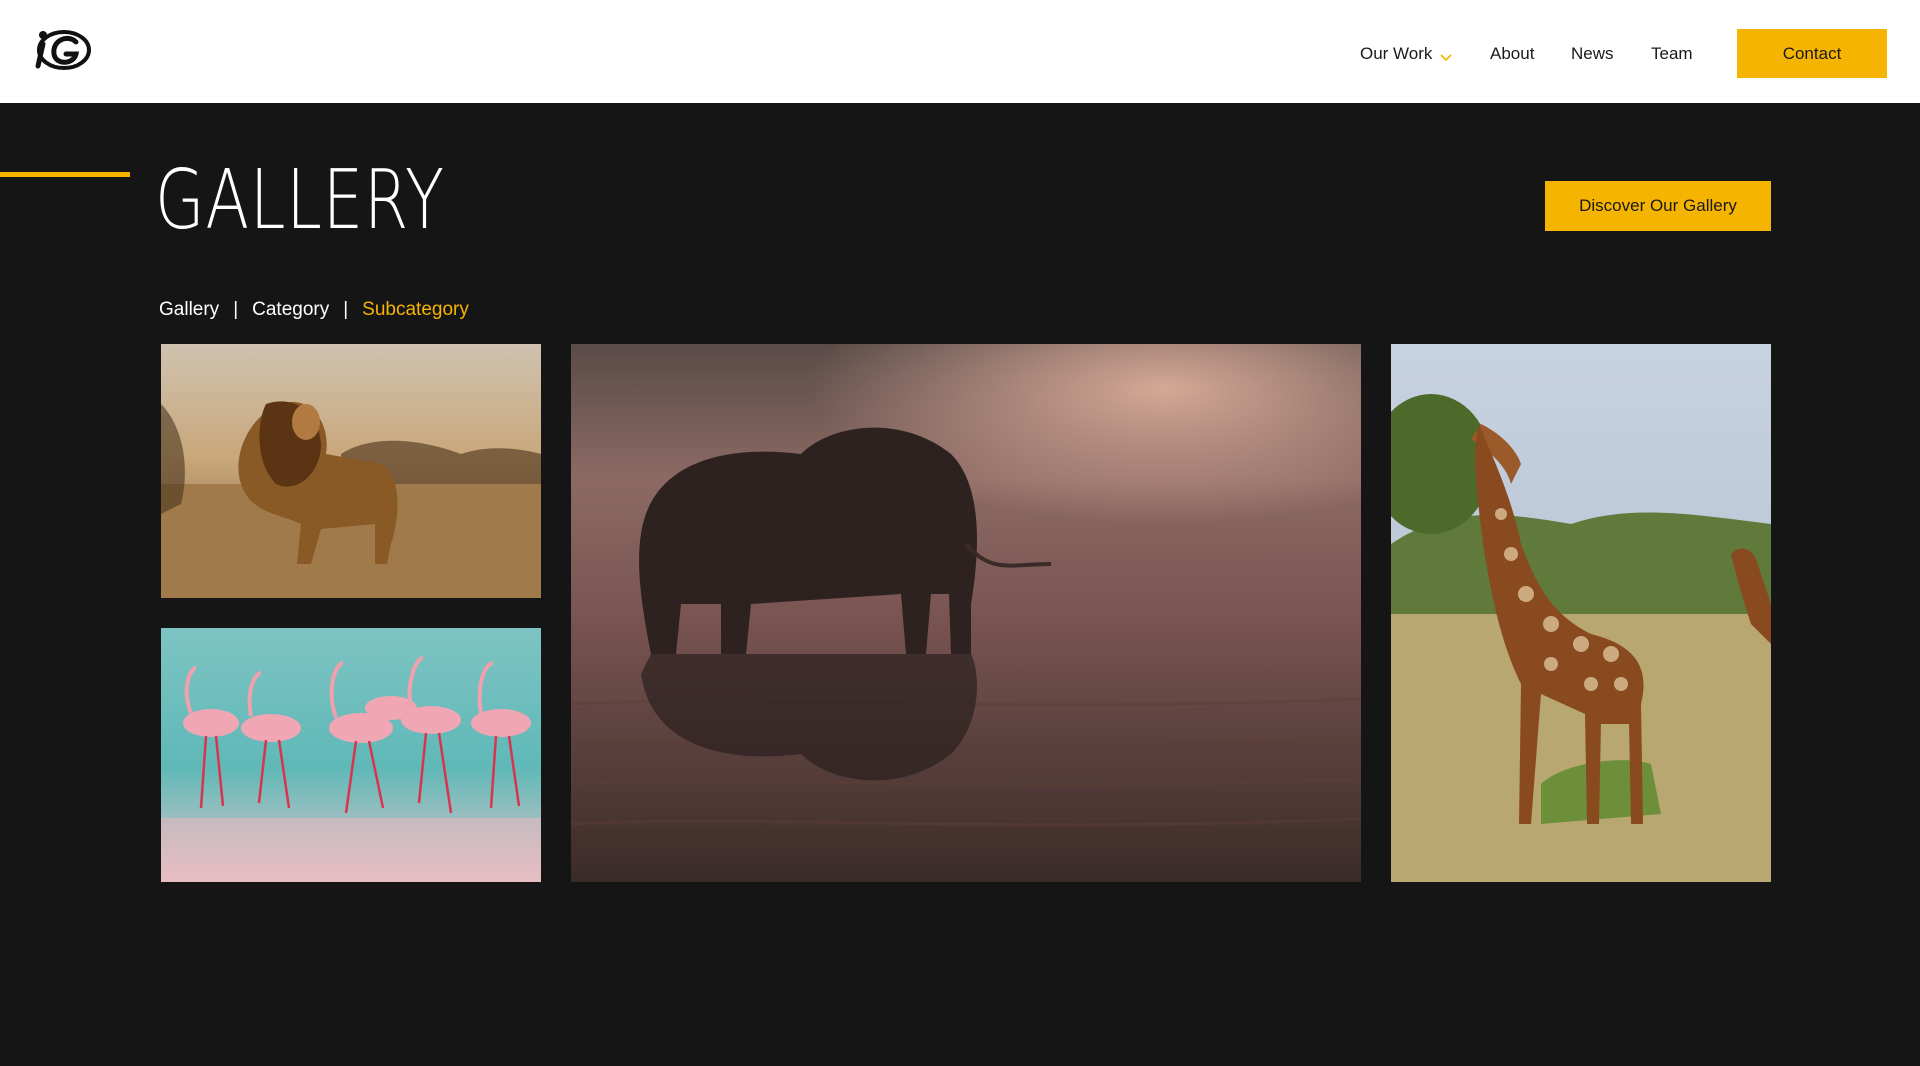 Image resolution: width=1920 pixels, height=1066 pixels. Describe the element at coordinates (1446, 55) in the screenshot. I see `chevron-down-icon` at that location.